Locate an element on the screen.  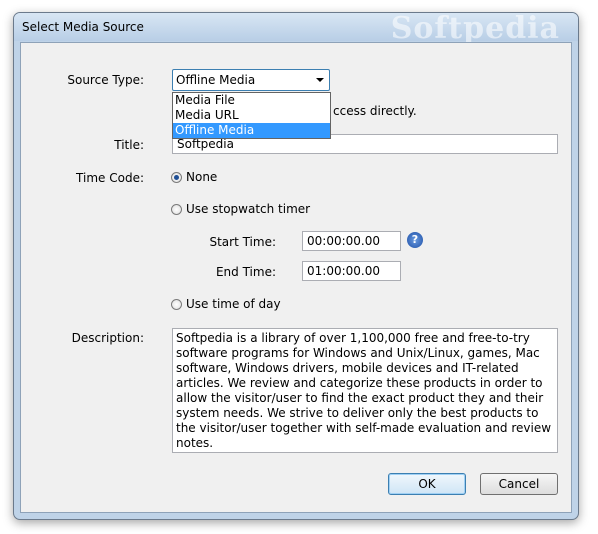
radio-time-of-day-indicator is located at coordinates (176, 304).